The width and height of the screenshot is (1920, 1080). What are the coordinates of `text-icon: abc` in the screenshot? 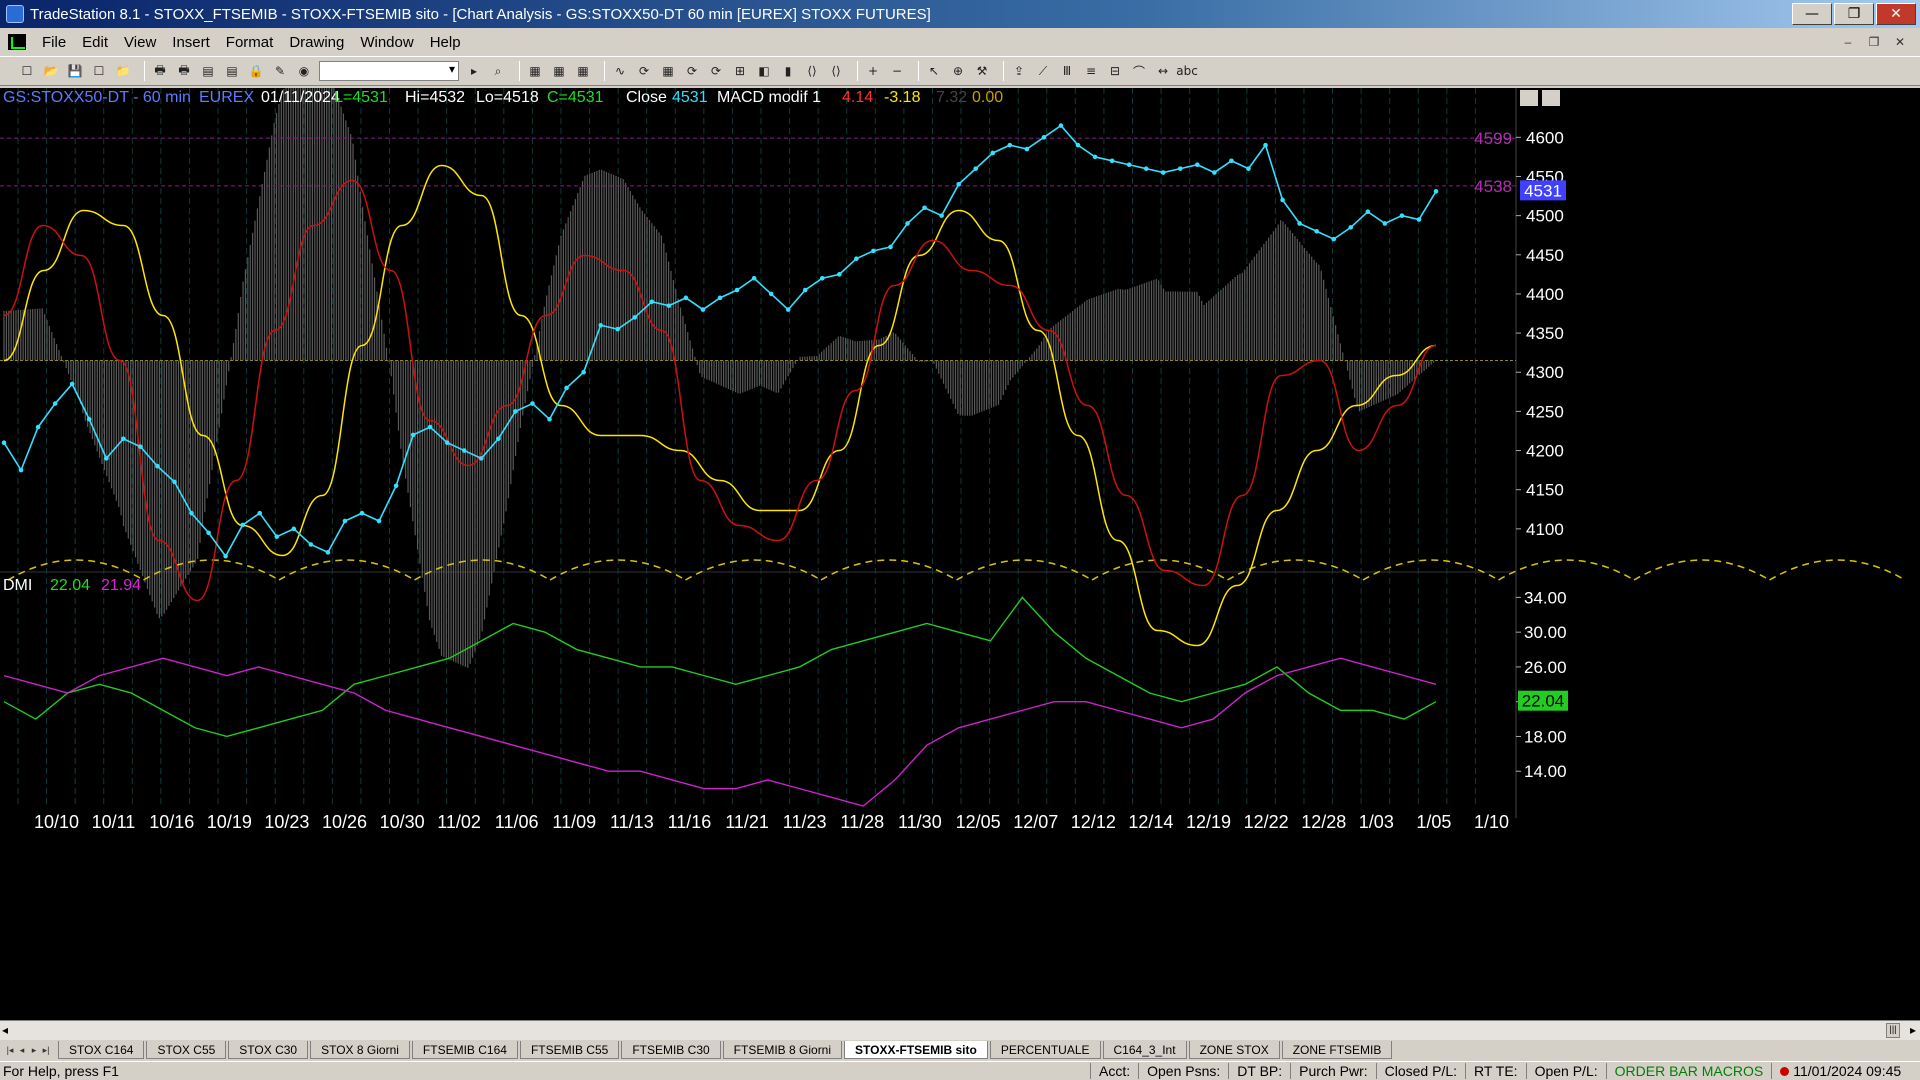 It's located at (1187, 71).